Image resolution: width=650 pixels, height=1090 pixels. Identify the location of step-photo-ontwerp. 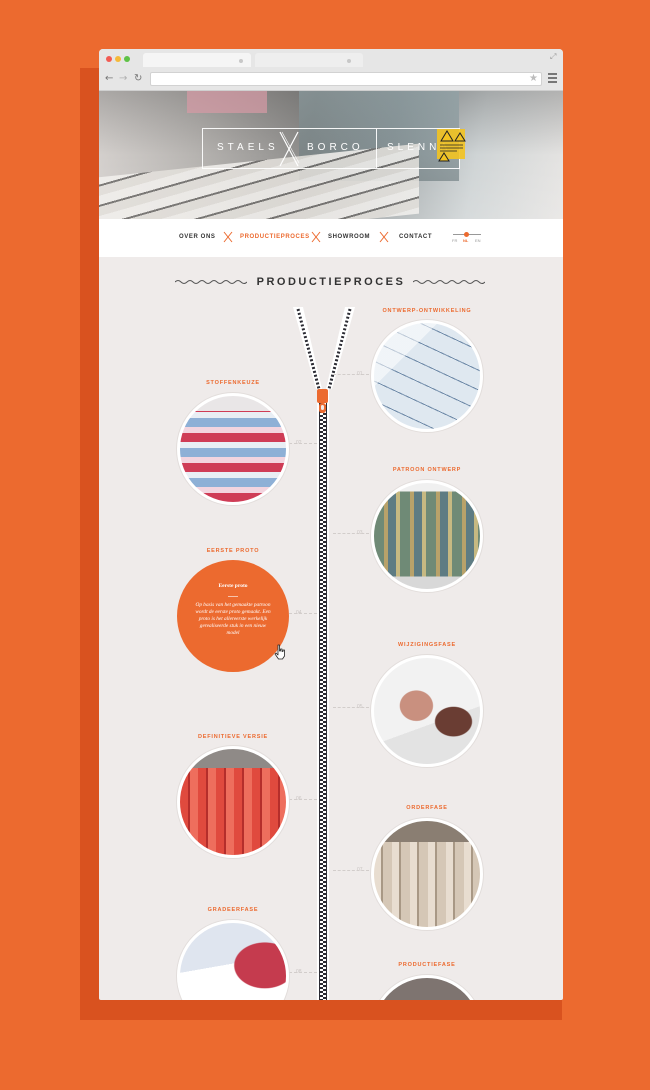
(427, 376).